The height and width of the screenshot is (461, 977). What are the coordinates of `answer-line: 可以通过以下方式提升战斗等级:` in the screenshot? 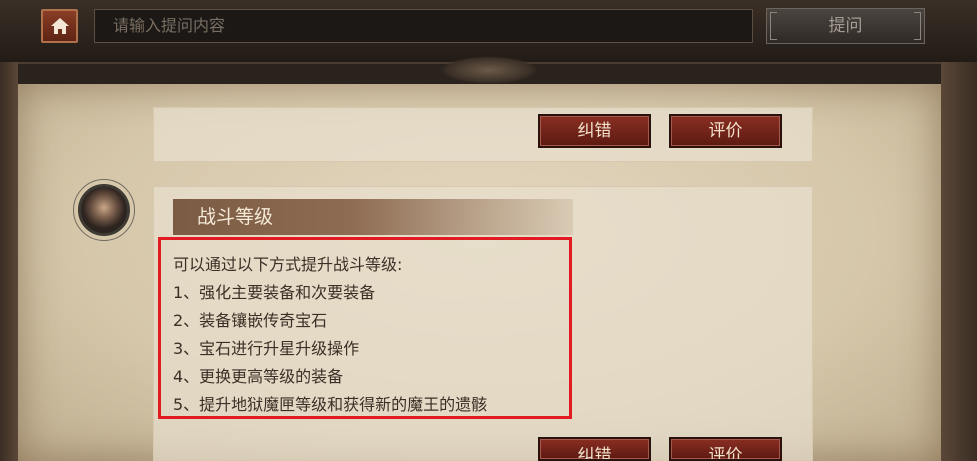 It's located at (288, 264).